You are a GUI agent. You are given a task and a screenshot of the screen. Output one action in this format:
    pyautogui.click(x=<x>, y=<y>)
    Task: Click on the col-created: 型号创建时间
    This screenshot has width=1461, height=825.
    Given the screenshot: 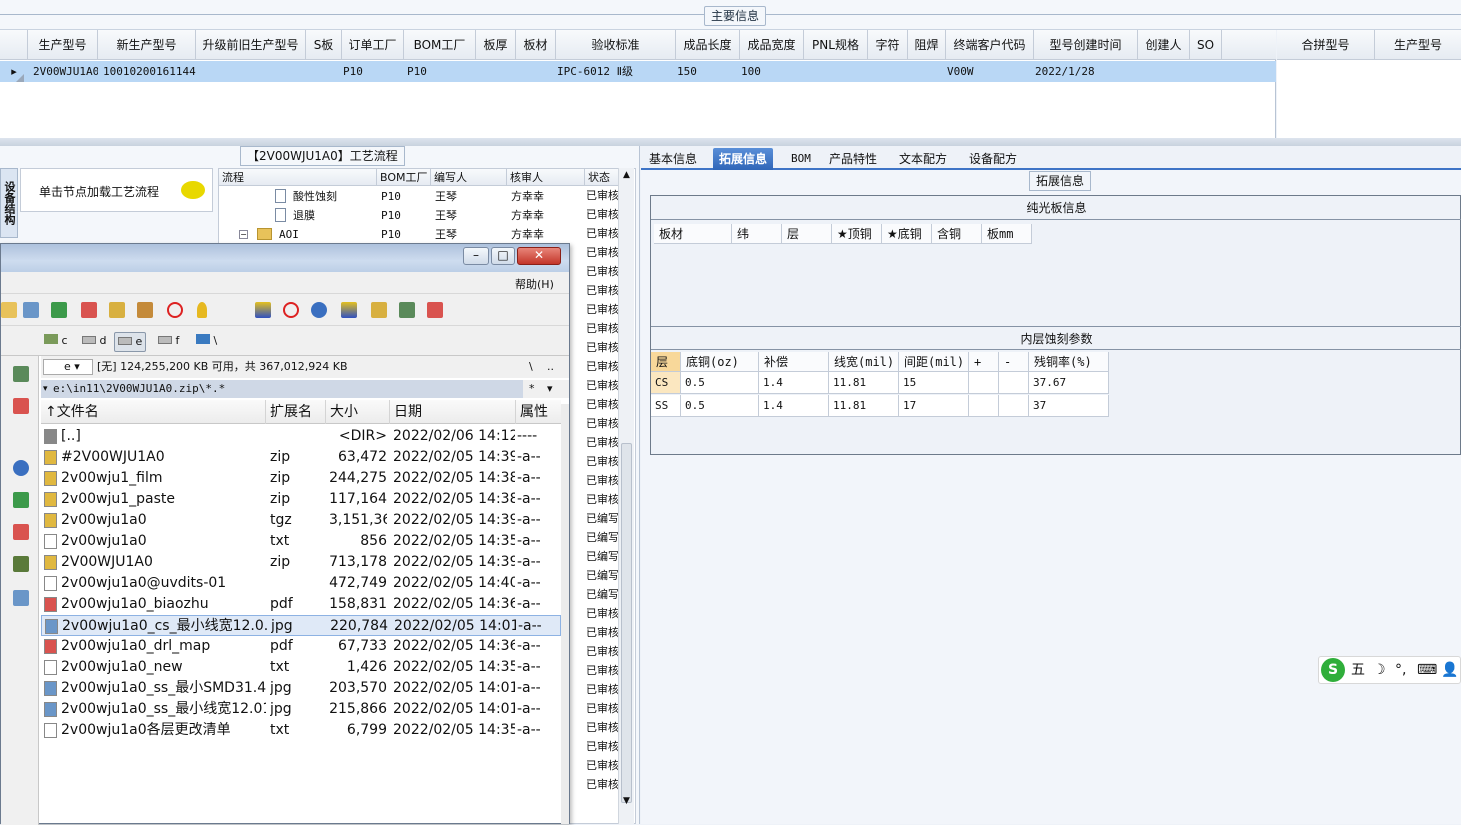 What is the action you would take?
    pyautogui.click(x=1086, y=45)
    